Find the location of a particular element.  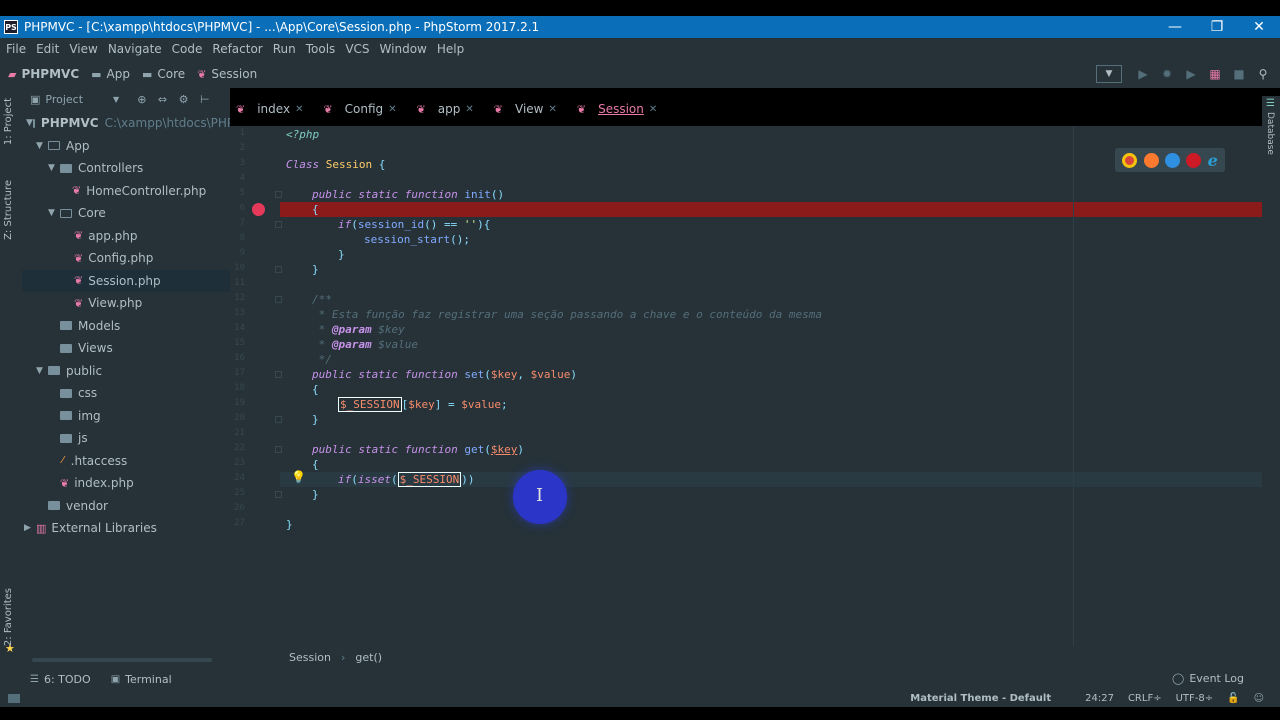

tree-node-public: ▼ public is located at coordinates (126, 371).